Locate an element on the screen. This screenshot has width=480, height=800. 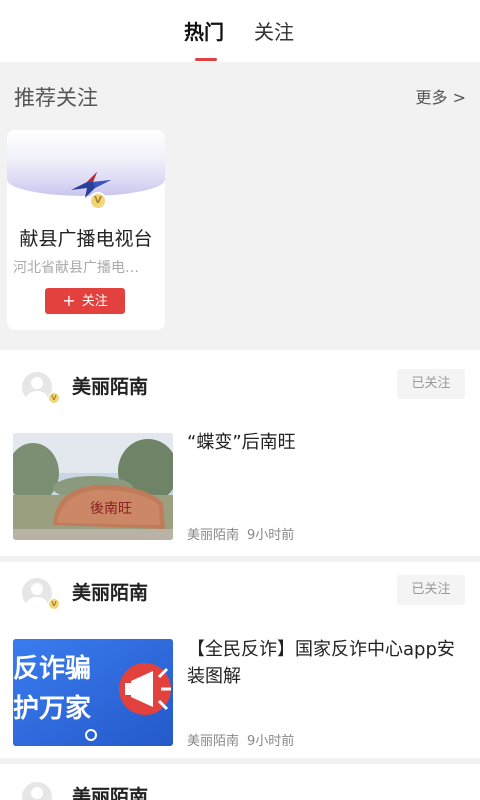
thumbnail-text-line1: 反诈骗 is located at coordinates (52, 668).